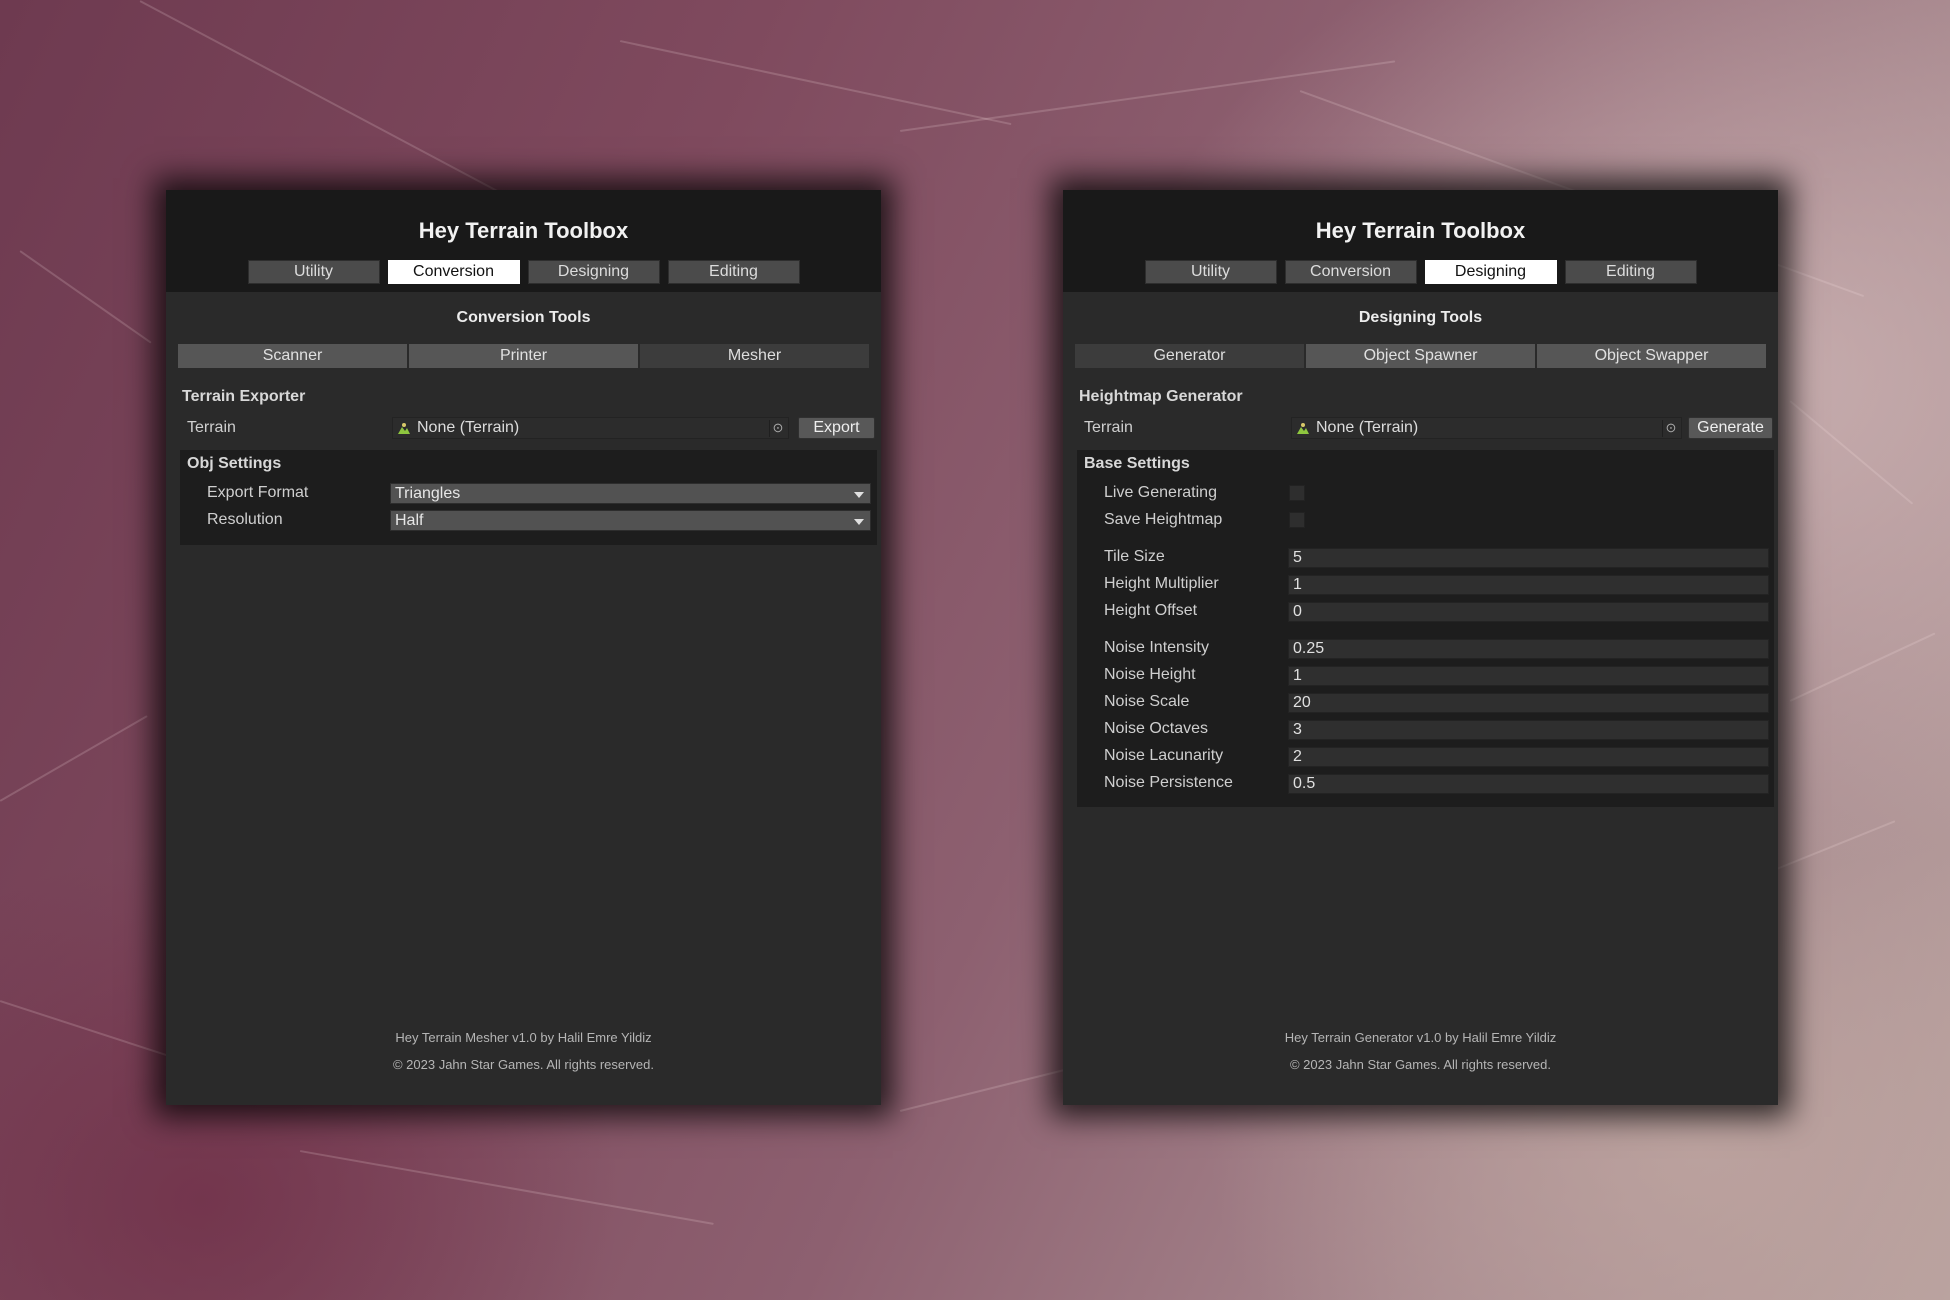 This screenshot has width=1950, height=1300. What do you see at coordinates (1190, 356) in the screenshot?
I see `subtab-generator: Generator` at bounding box center [1190, 356].